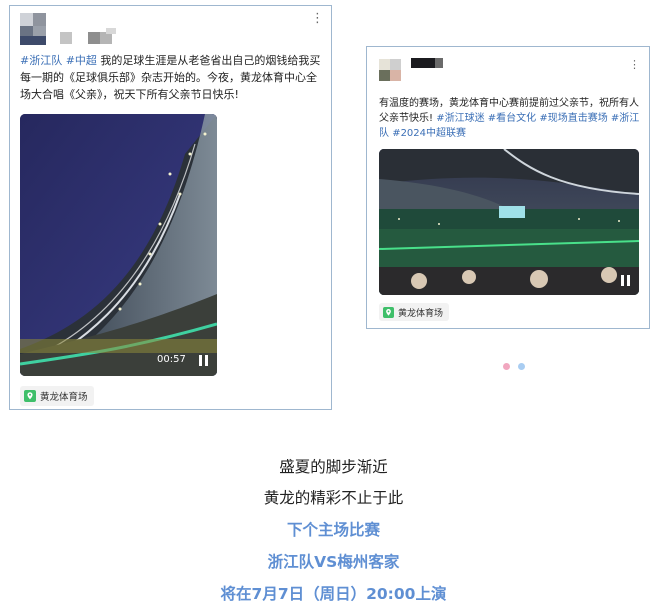 The height and width of the screenshot is (615, 667). I want to click on announcement-line-2: 黄龙的精彩不止于此, so click(333, 498).